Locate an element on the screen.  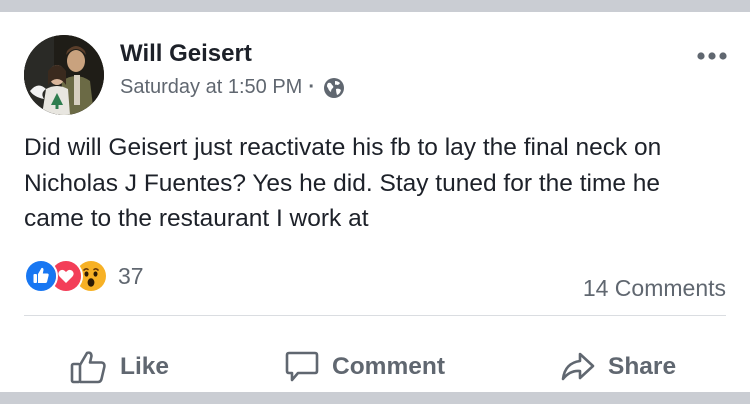
share-button: Share is located at coordinates (618, 367).